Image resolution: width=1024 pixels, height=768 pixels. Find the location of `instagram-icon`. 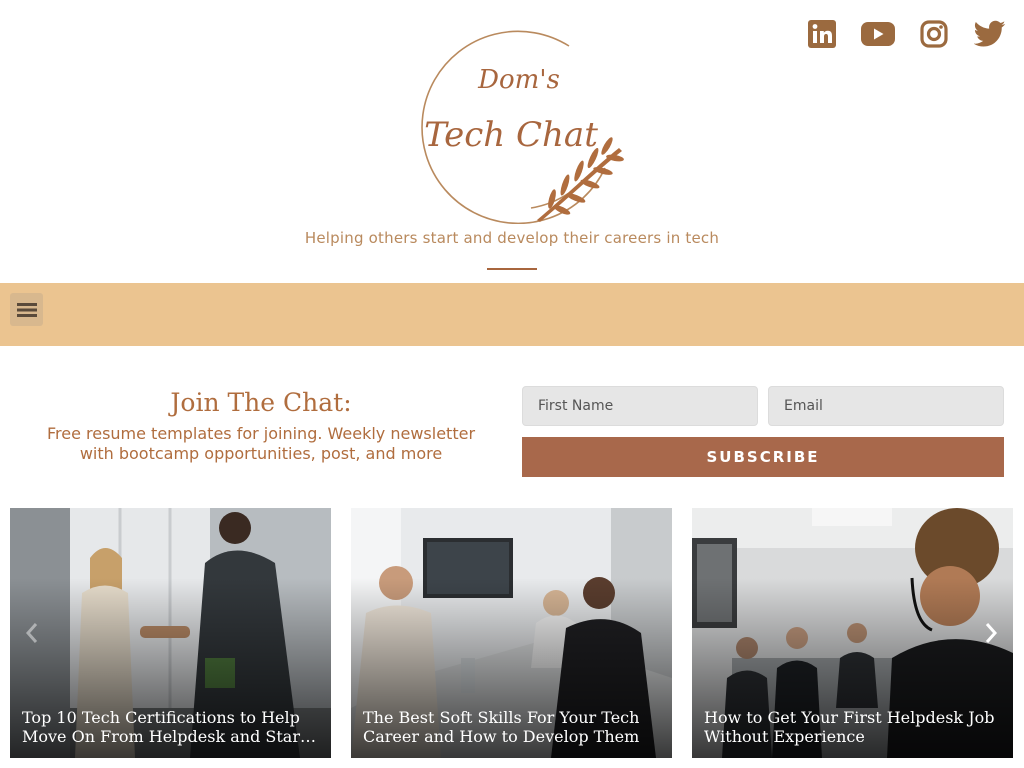

instagram-icon is located at coordinates (934, 34).